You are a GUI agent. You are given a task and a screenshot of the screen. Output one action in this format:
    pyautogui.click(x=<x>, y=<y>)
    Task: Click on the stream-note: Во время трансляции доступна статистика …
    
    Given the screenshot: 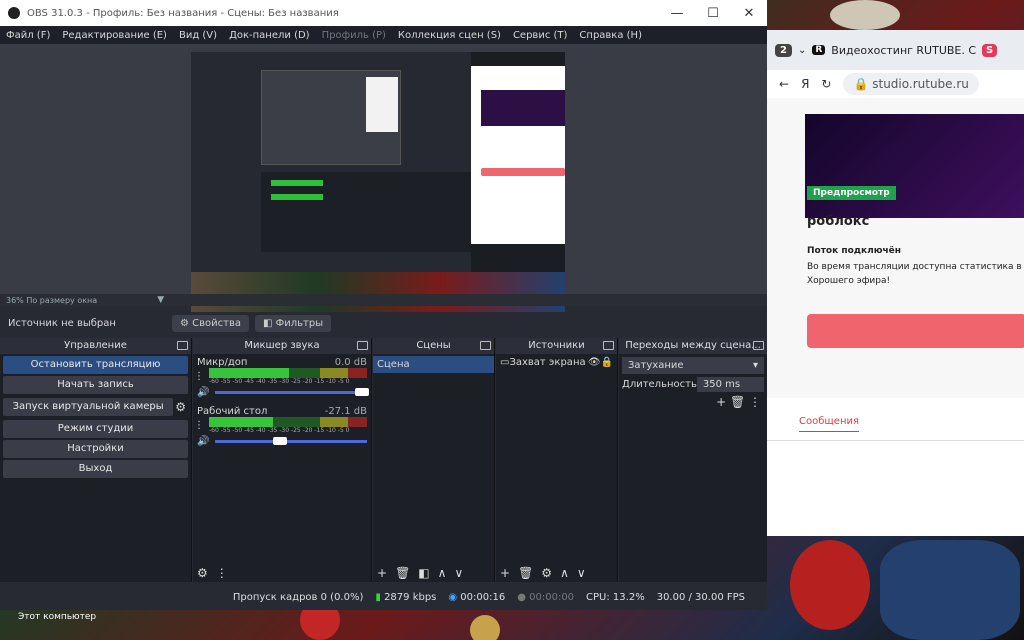 What is the action you would take?
    pyautogui.click(x=915, y=267)
    